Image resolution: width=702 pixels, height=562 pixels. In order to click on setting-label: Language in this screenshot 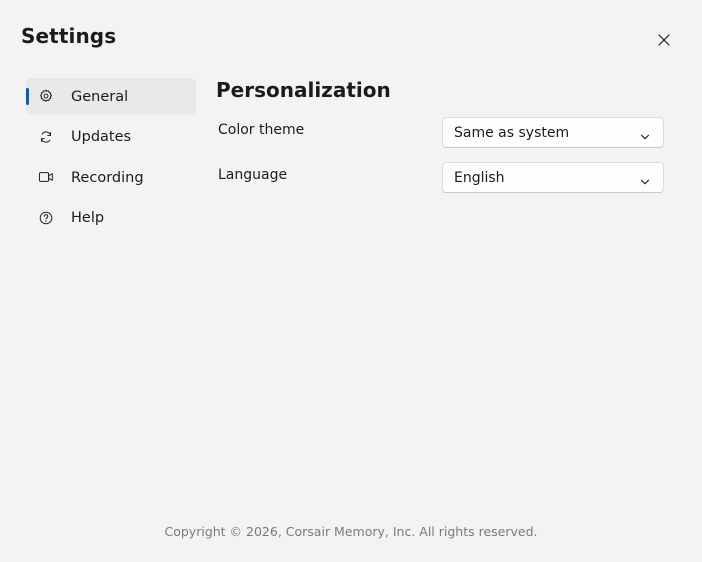, I will do `click(253, 175)`.